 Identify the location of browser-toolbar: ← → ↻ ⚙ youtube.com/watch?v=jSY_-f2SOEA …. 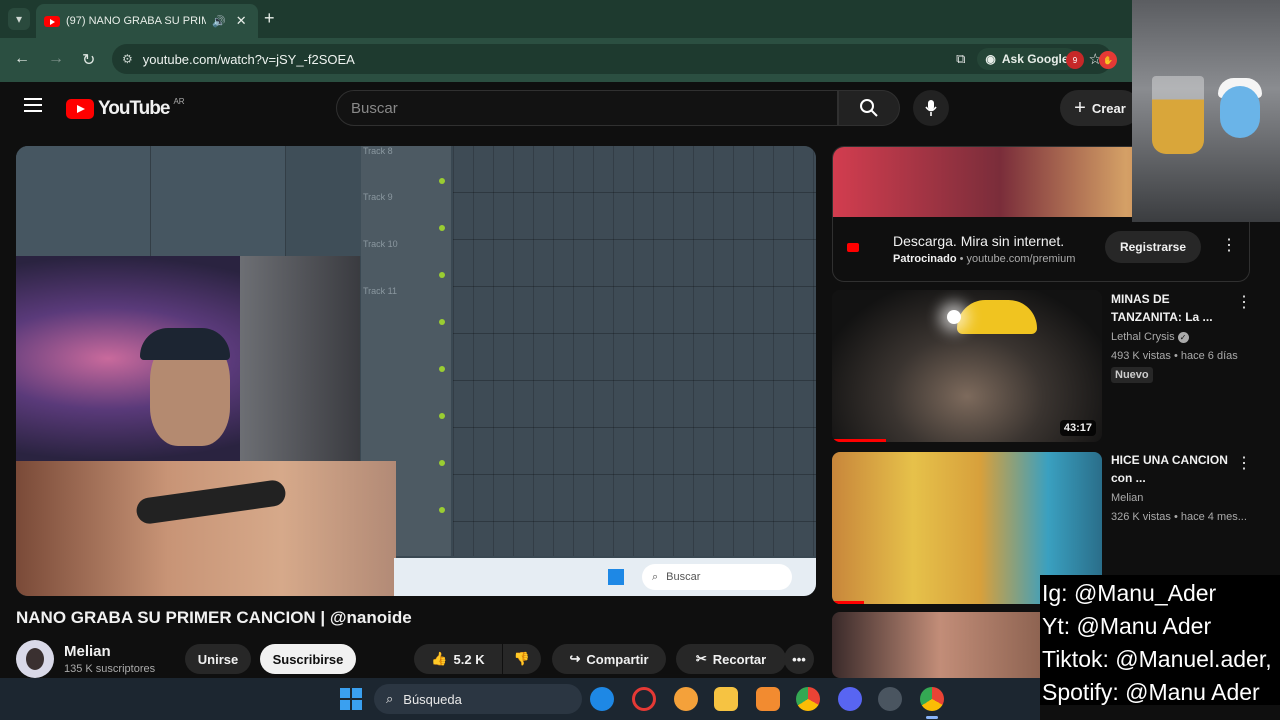
(640, 60).